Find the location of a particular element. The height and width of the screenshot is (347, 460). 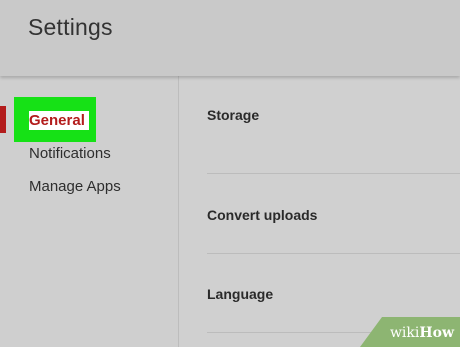

wikihow-logo: wikiHow is located at coordinates (422, 333).